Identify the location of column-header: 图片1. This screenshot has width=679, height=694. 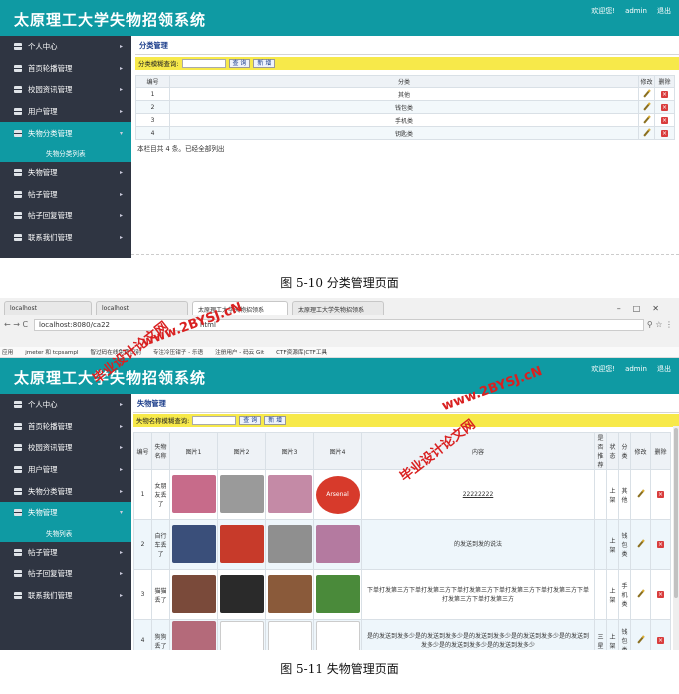
(193, 451).